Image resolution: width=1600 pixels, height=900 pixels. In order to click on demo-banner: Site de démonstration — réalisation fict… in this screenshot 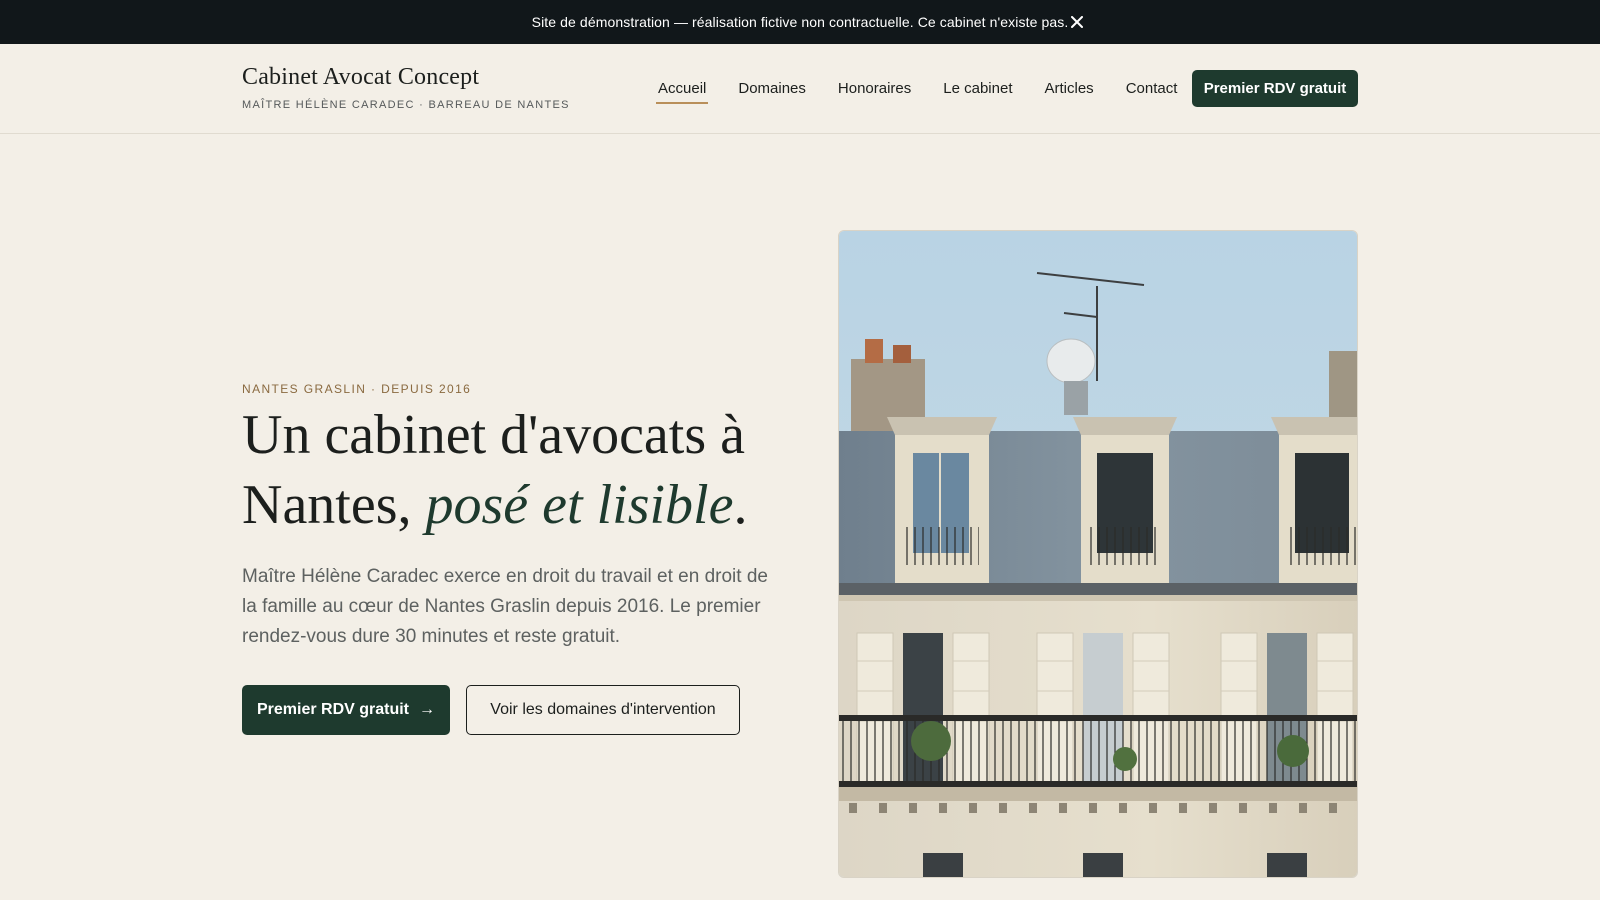, I will do `click(800, 22)`.